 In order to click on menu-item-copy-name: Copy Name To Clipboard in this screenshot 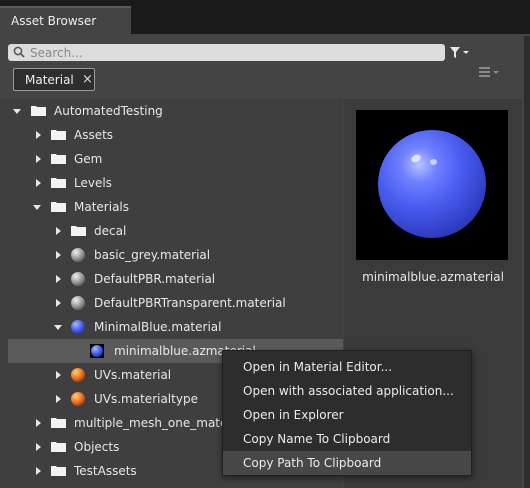, I will do `click(347, 439)`.